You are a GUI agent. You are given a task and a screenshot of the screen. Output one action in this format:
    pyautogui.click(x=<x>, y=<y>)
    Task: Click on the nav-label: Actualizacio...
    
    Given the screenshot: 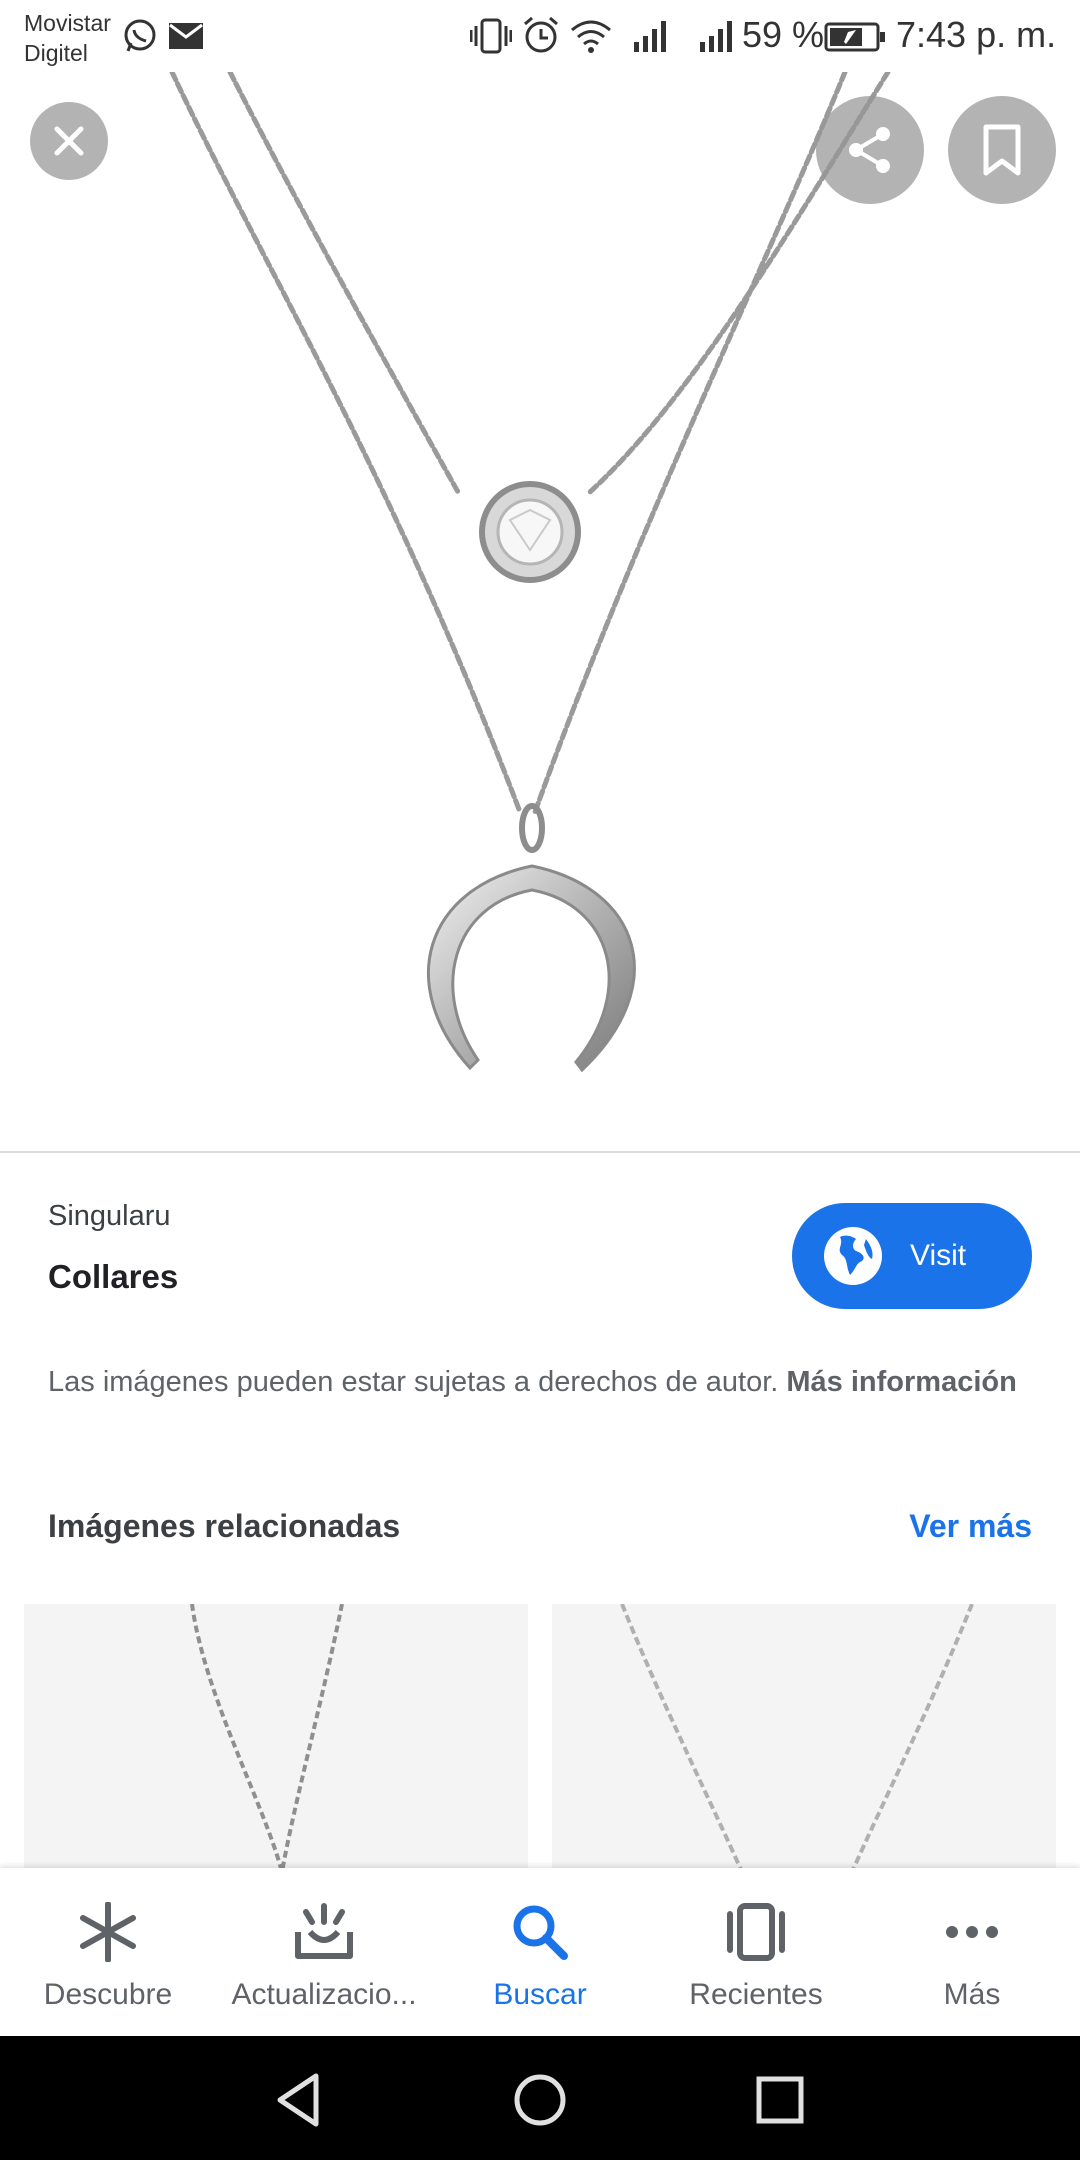 What is the action you would take?
    pyautogui.click(x=324, y=1994)
    